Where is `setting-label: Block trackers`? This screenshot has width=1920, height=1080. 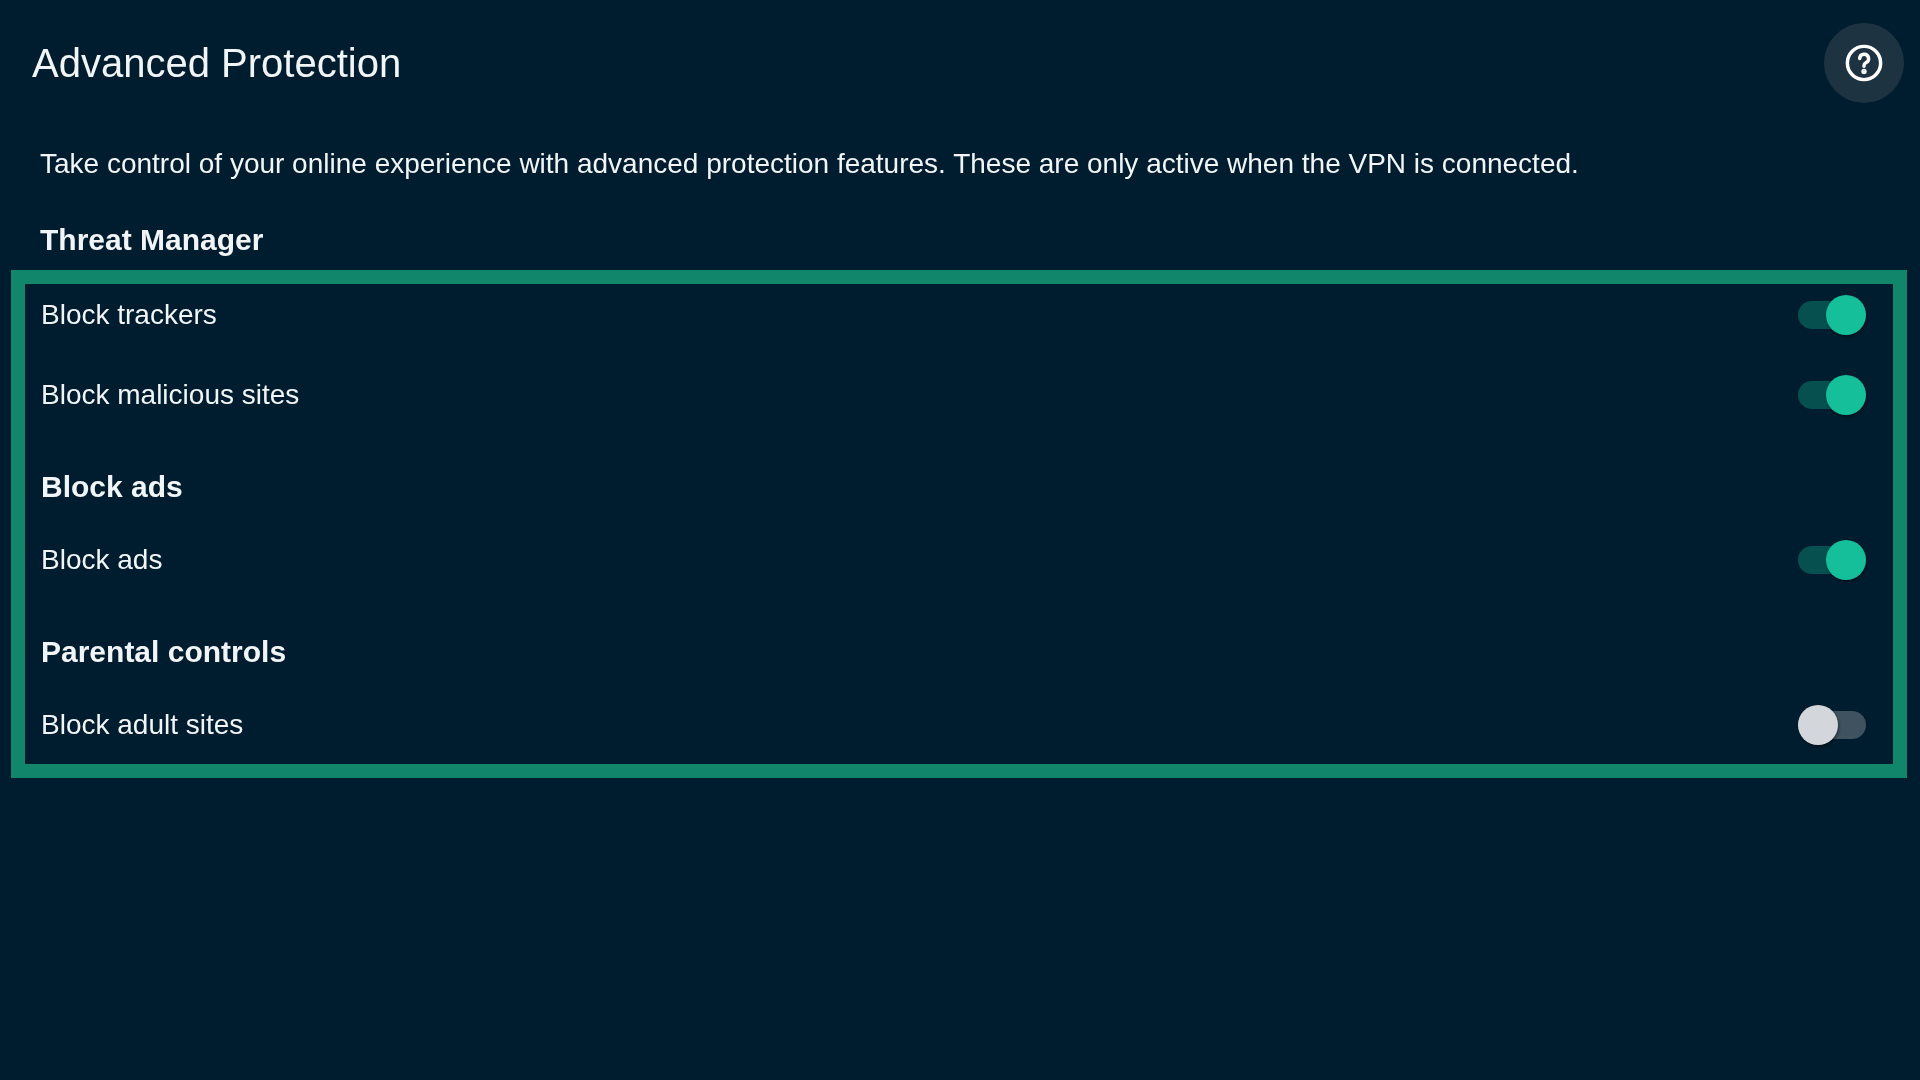
setting-label: Block trackers is located at coordinates (129, 315).